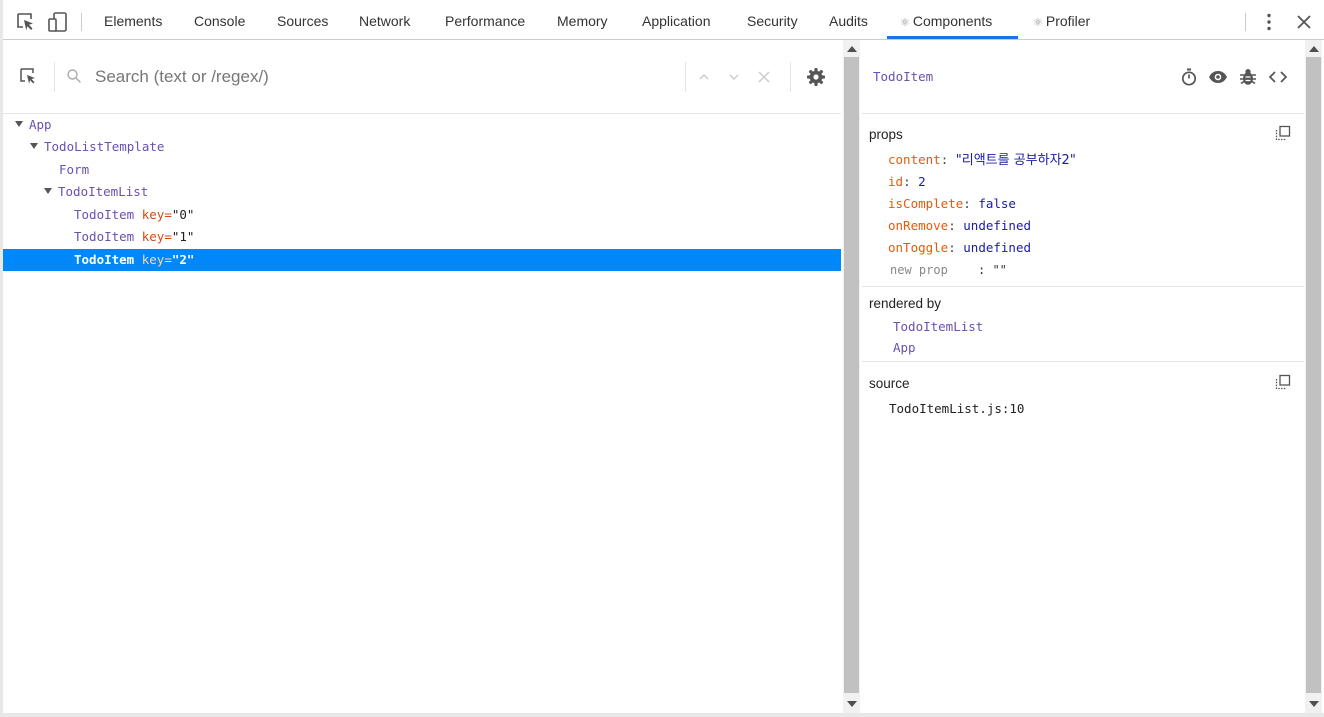  I want to click on key-value: "1", so click(183, 236).